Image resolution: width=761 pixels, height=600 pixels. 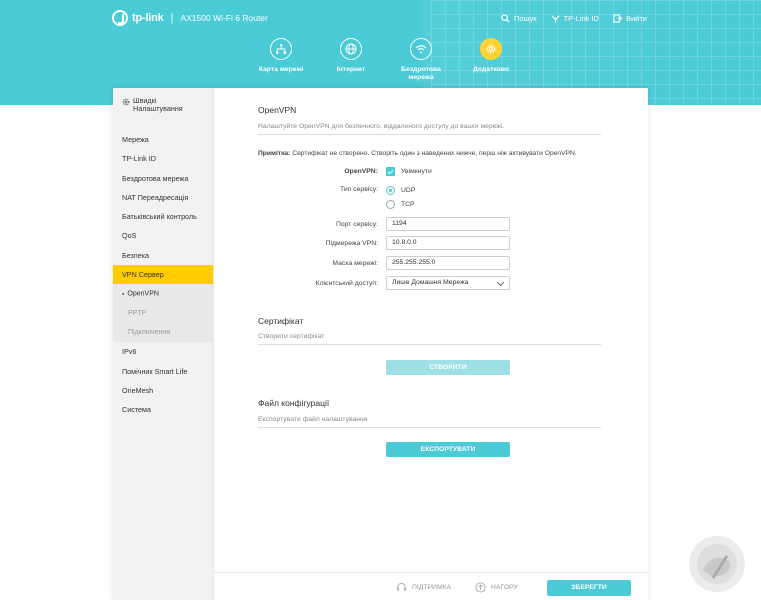 What do you see at coordinates (346, 283) in the screenshot?
I see `client-access-label: Клієнтський доступ:` at bounding box center [346, 283].